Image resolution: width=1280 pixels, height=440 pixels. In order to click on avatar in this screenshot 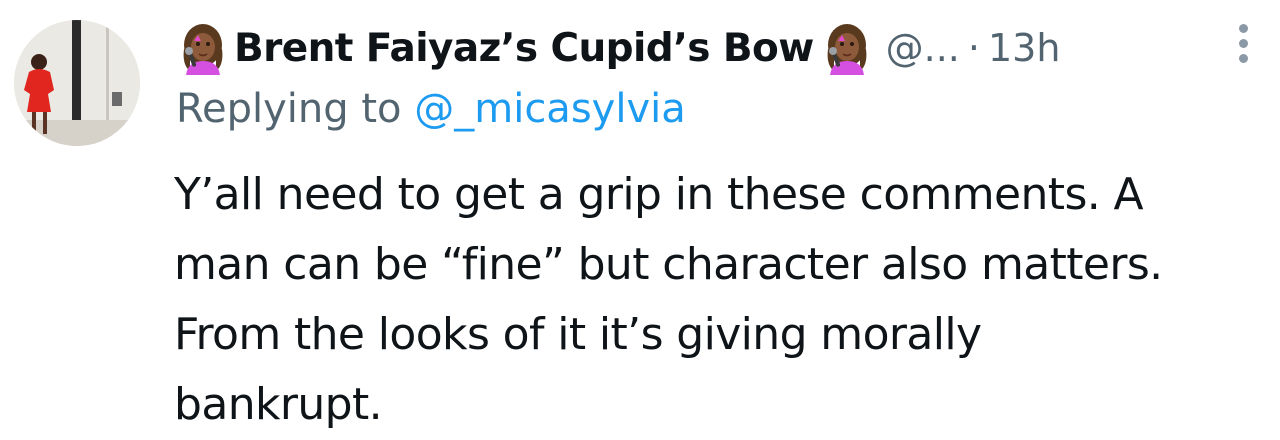, I will do `click(77, 83)`.